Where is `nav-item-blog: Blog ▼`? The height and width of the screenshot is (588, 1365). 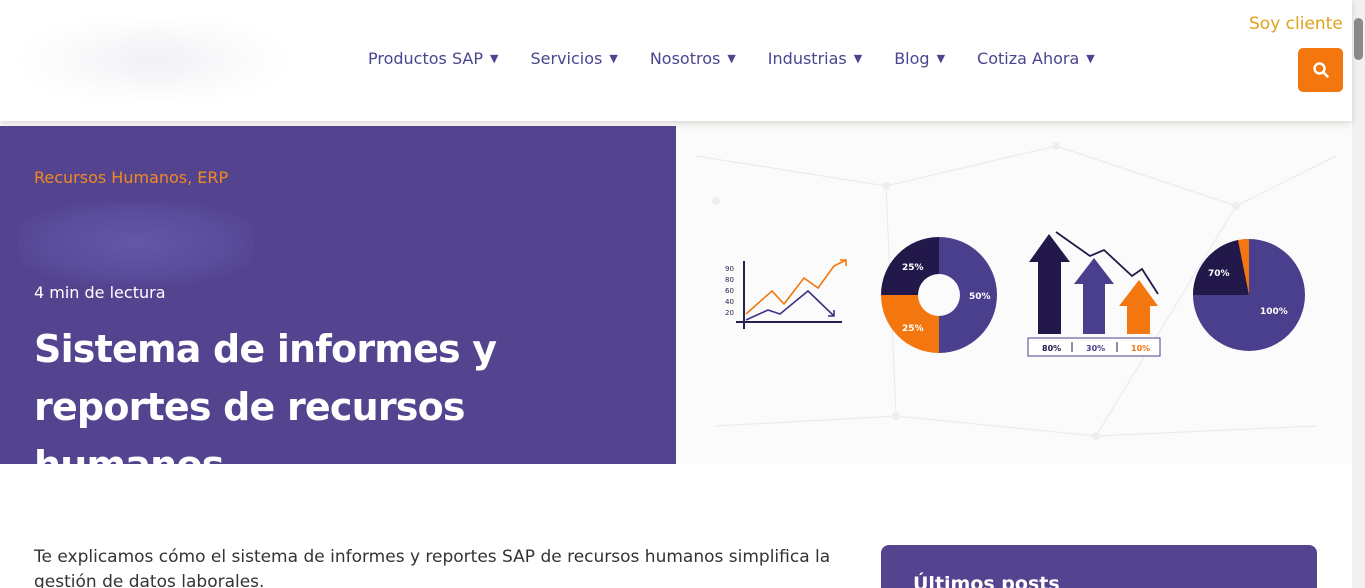 nav-item-blog: Blog ▼ is located at coordinates (919, 58).